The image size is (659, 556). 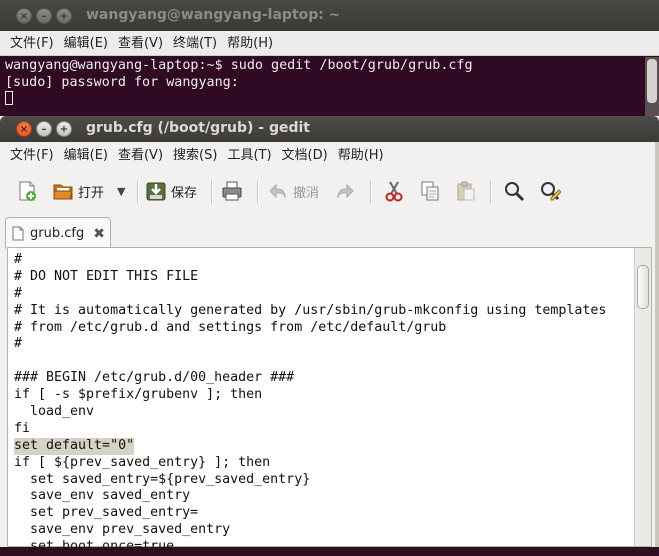 I want to click on recent-files-dropdown: ▼, so click(x=121, y=191).